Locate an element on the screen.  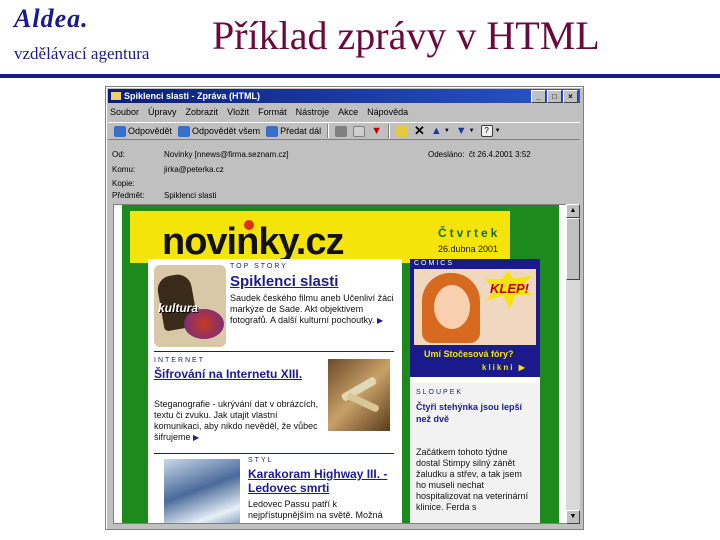
reply-all-button: Odpovědět všem is located at coordinates (219, 131).